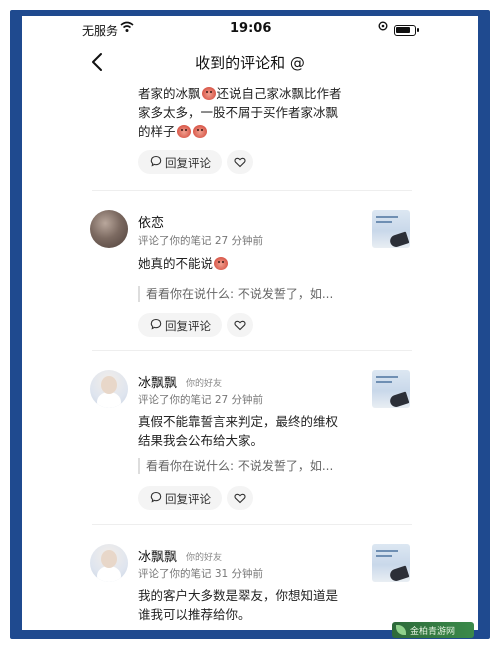 Image resolution: width=500 pixels, height=649 pixels. I want to click on clock: 19:06, so click(251, 28).